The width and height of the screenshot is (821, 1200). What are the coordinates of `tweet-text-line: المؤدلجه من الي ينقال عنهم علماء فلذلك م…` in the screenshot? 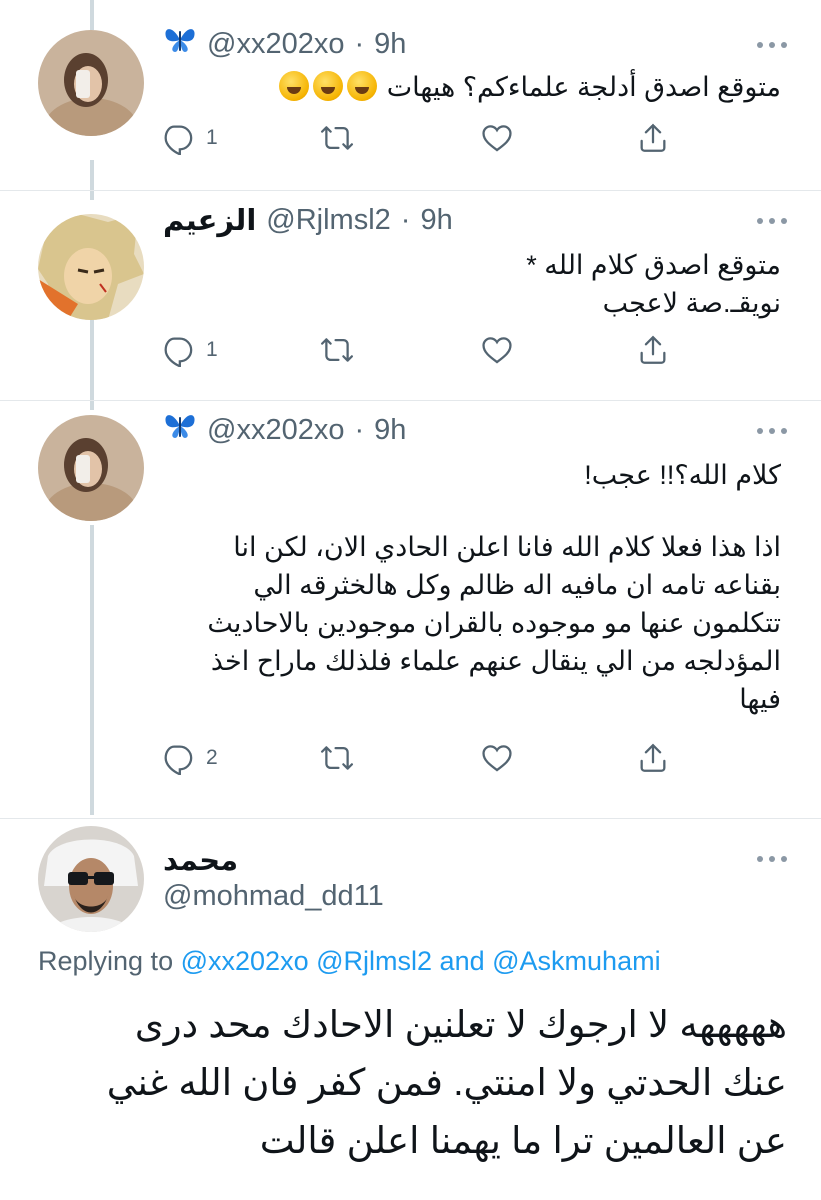 It's located at (495, 661).